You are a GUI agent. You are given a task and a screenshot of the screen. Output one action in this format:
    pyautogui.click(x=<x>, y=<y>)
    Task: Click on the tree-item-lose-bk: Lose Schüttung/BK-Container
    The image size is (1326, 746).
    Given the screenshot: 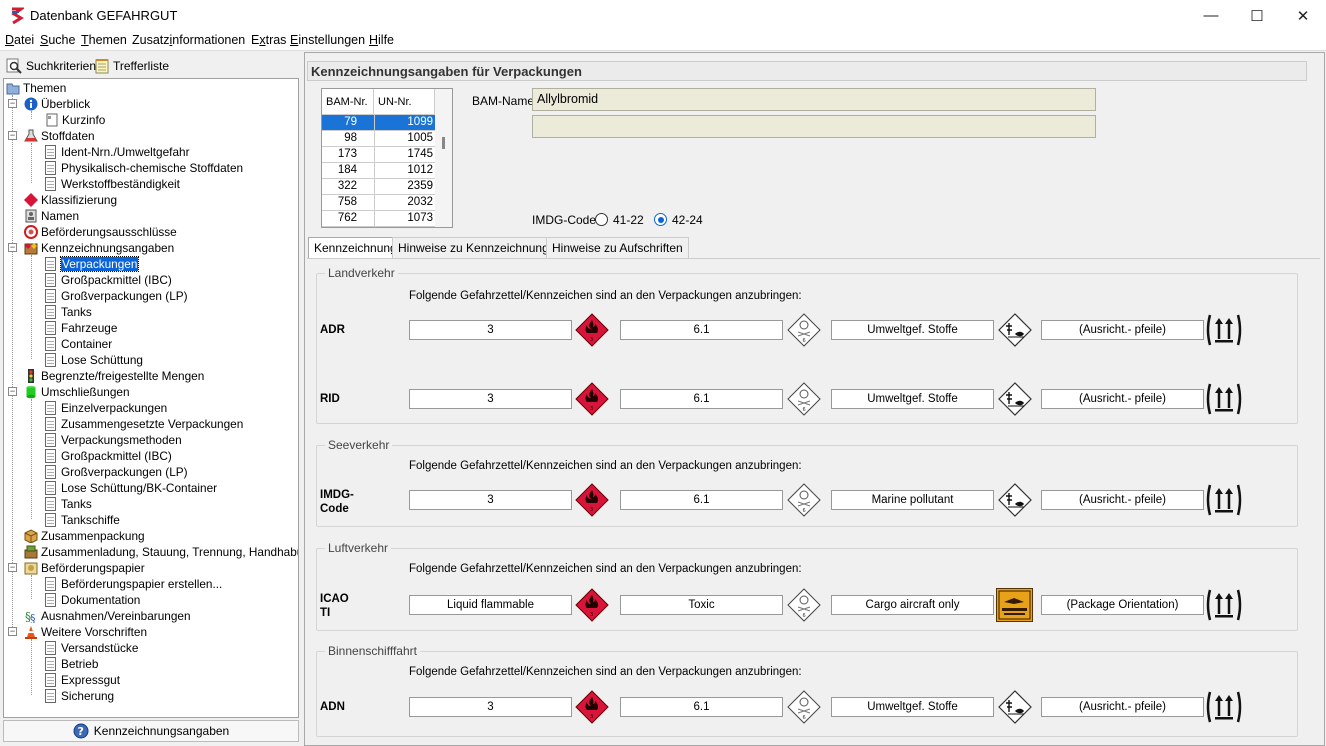 What is the action you would take?
    pyautogui.click(x=131, y=488)
    